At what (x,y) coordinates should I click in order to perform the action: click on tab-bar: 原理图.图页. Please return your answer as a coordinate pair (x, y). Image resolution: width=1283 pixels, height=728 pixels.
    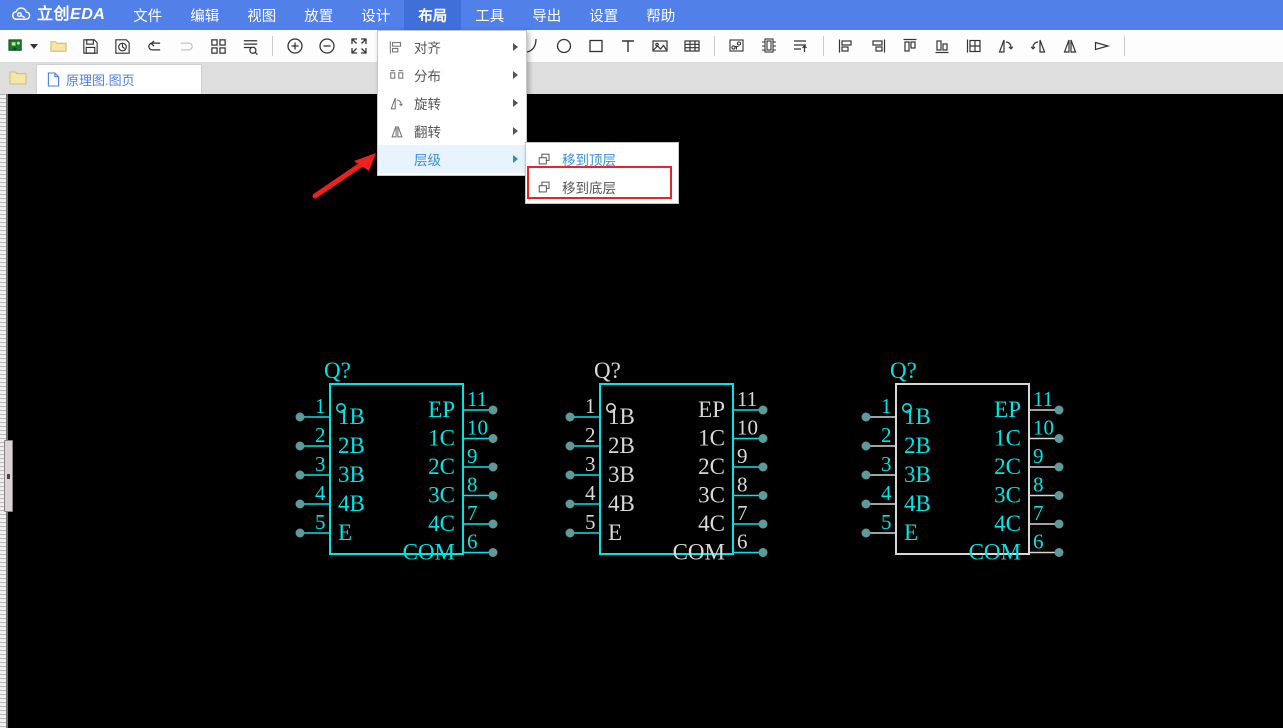
    Looking at the image, I should click on (641, 78).